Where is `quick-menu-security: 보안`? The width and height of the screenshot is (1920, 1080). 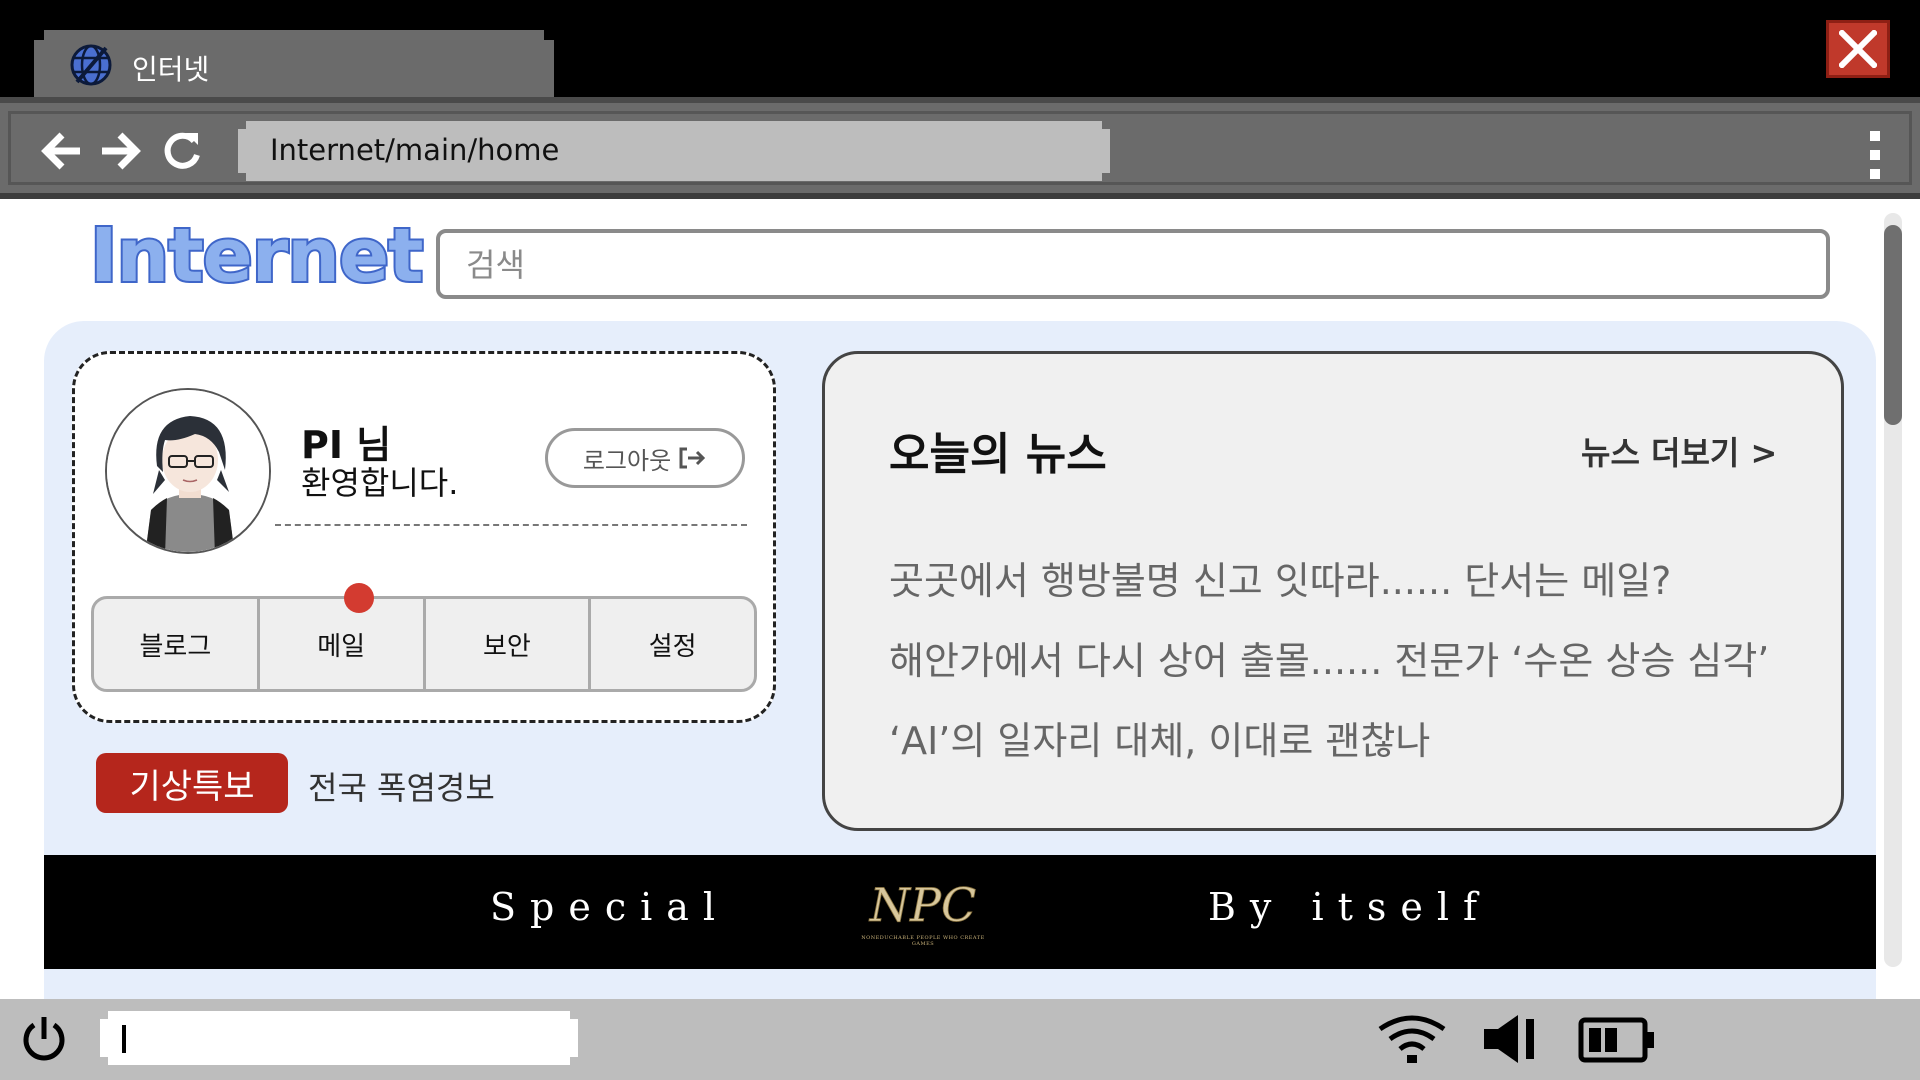 quick-menu-security: 보안 is located at coordinates (509, 644).